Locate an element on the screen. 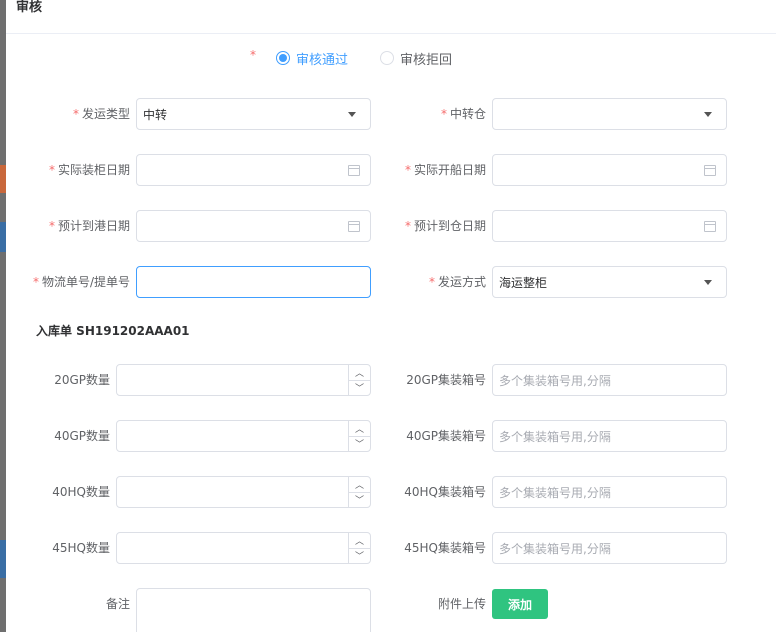  qty-40gp-input: ︿ ﹀ is located at coordinates (243, 436).